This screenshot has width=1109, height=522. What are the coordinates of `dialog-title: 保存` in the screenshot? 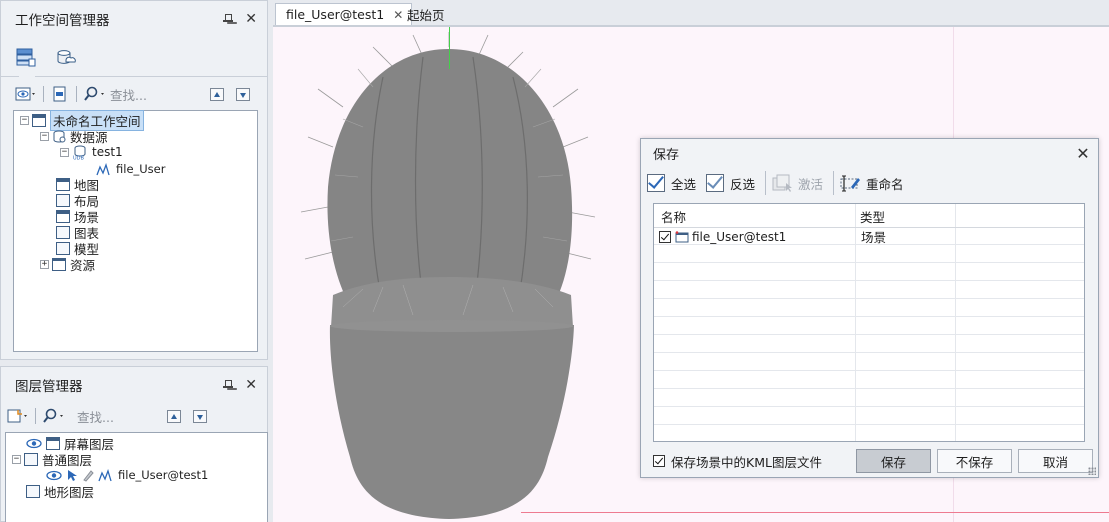 It's located at (666, 155).